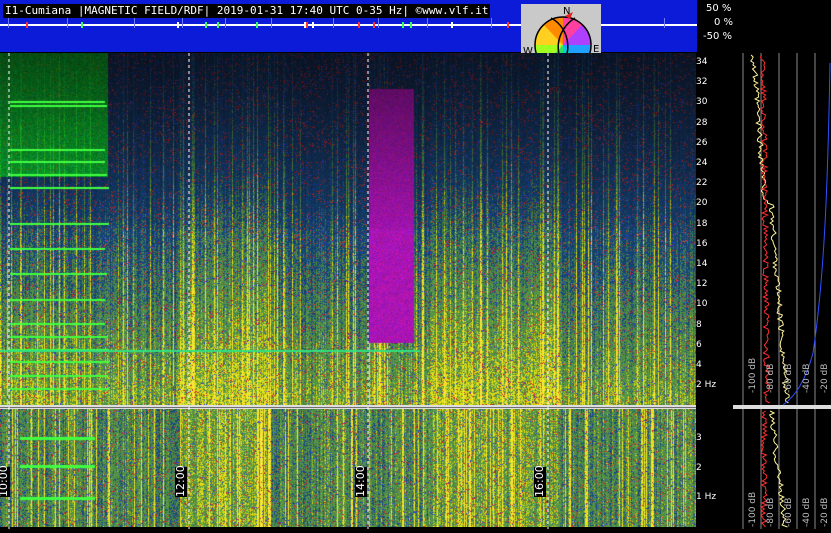 The height and width of the screenshot is (533, 831). What do you see at coordinates (702, 82) in the screenshot?
I see `freq-label-main: 32` at bounding box center [702, 82].